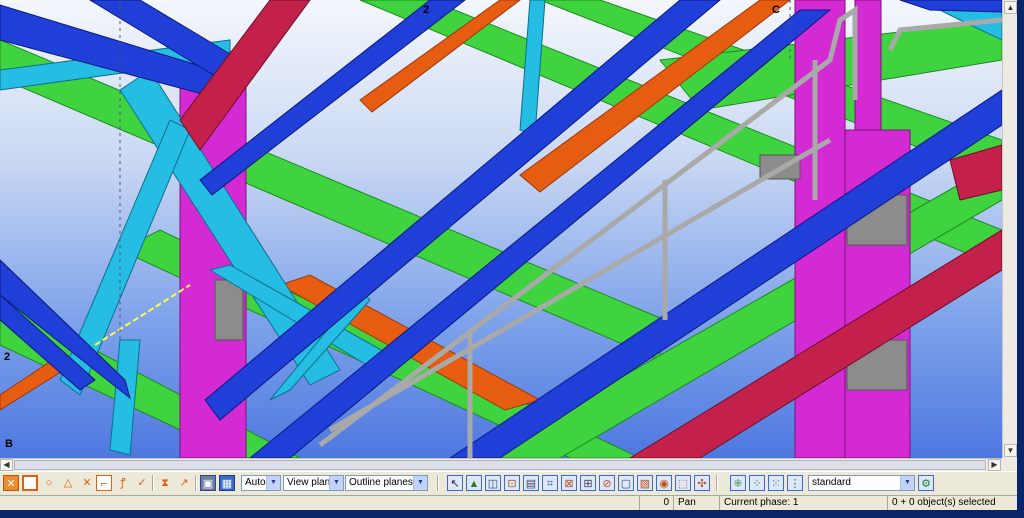  Describe the element at coordinates (142, 483) in the screenshot. I see `snap-check-icon: ✓` at that location.